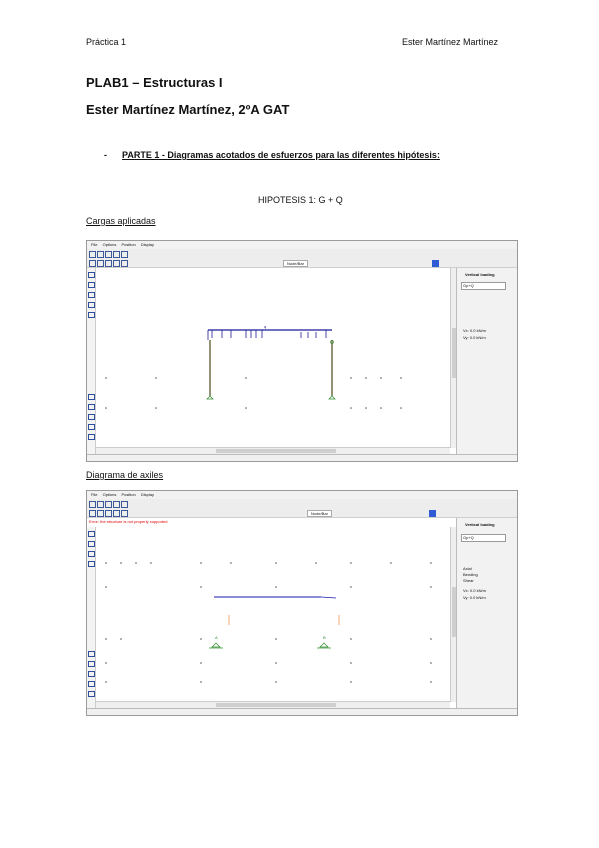 Image resolution: width=599 pixels, height=848 pixels. What do you see at coordinates (129, 494) in the screenshot?
I see `menu-position-2: Position` at bounding box center [129, 494].